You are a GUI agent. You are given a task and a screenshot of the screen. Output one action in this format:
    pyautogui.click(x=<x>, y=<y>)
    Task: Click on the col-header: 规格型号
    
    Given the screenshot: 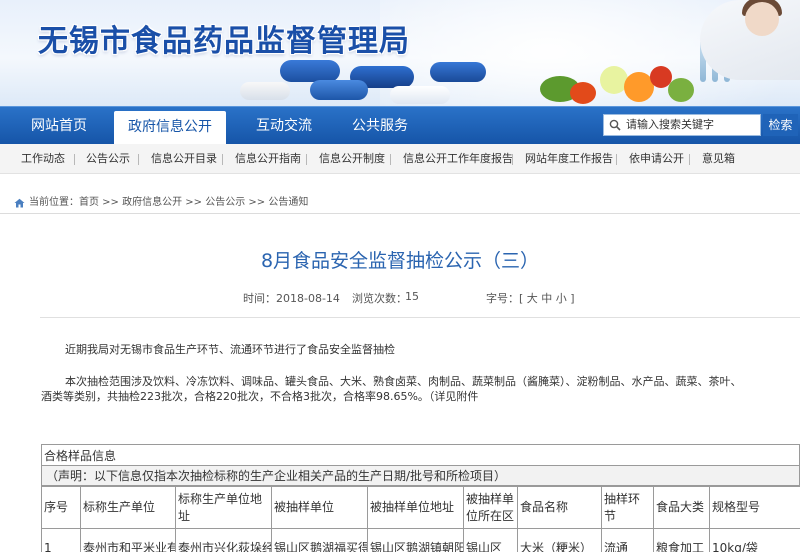 What is the action you would take?
    pyautogui.click(x=754, y=507)
    